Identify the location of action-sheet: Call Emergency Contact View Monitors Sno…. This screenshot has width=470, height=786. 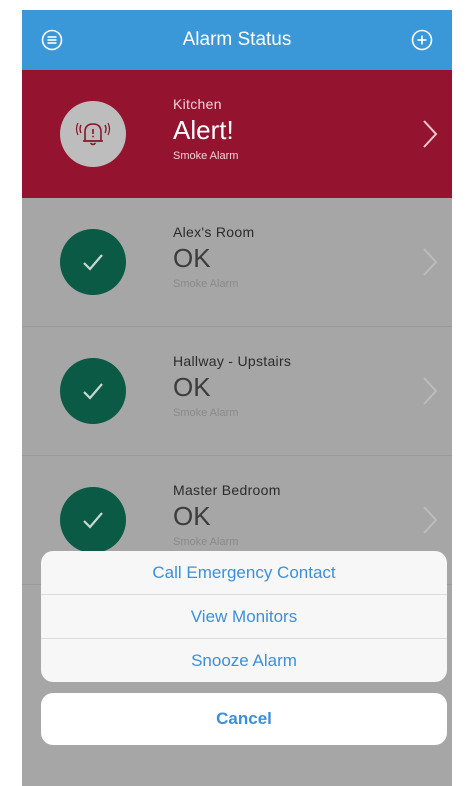
(244, 616).